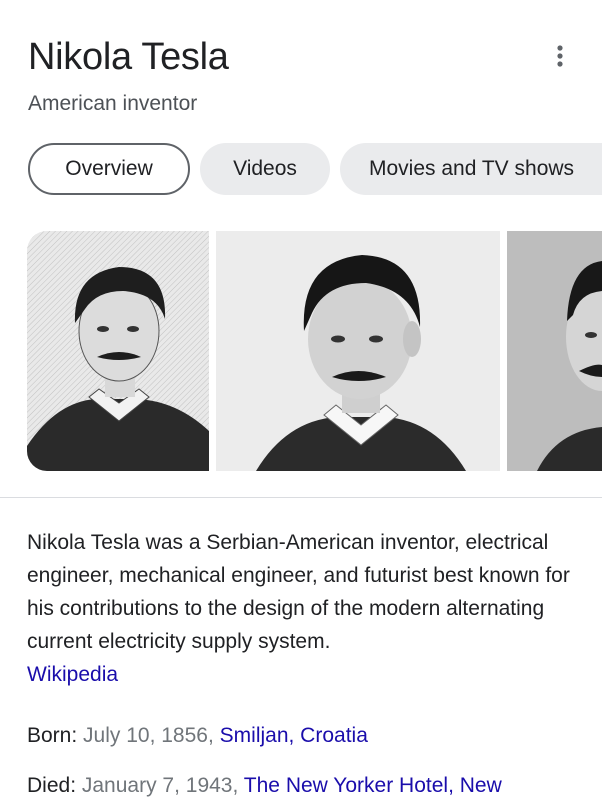 The image size is (602, 801). Describe the element at coordinates (52, 785) in the screenshot. I see `died-label: Died:` at that location.